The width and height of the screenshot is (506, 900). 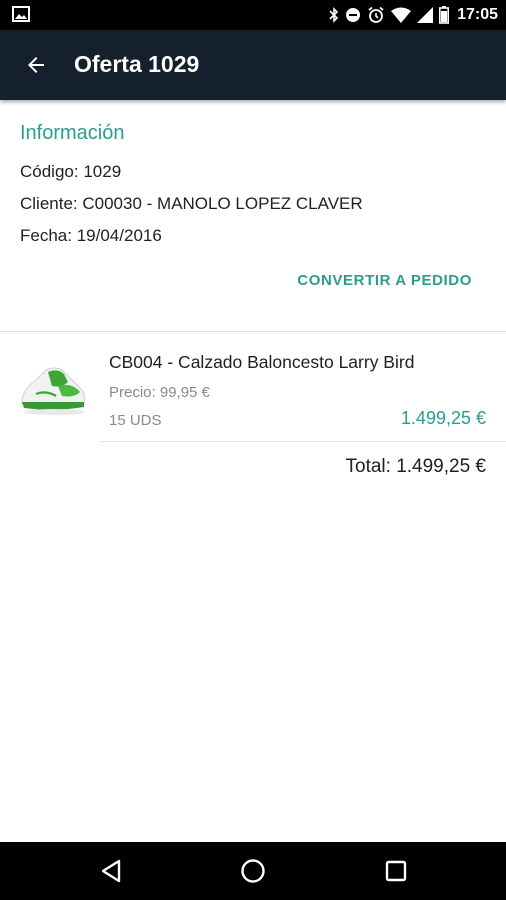 I want to click on signal-icon, so click(x=425, y=15).